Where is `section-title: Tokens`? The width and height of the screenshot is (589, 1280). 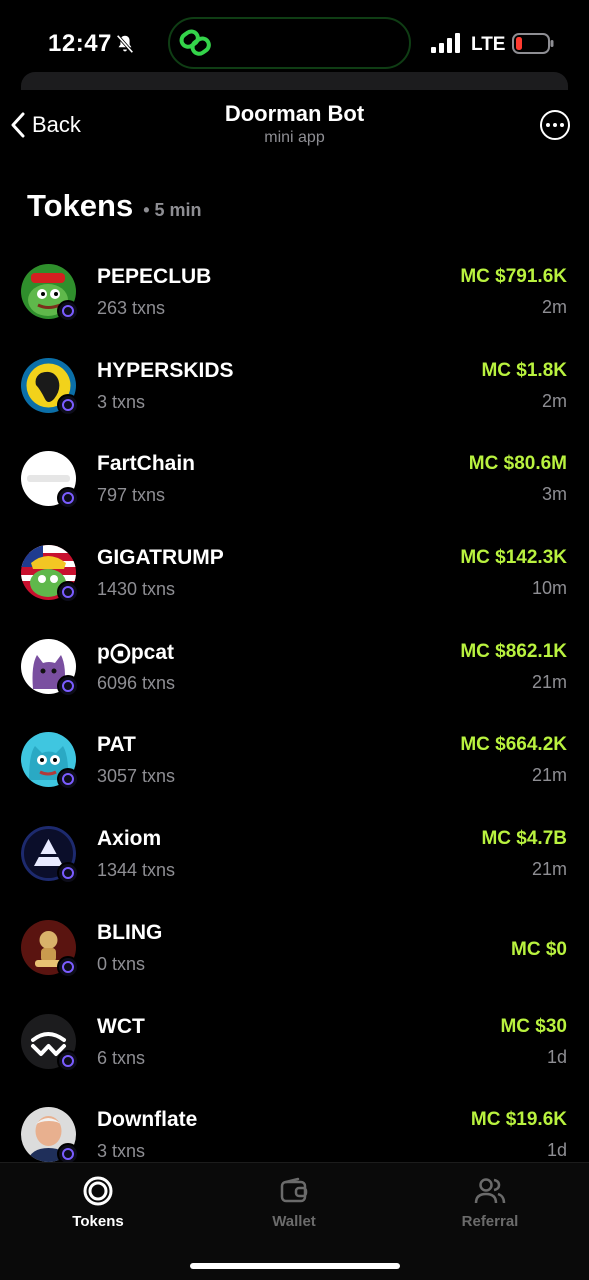
section-title: Tokens is located at coordinates (80, 205).